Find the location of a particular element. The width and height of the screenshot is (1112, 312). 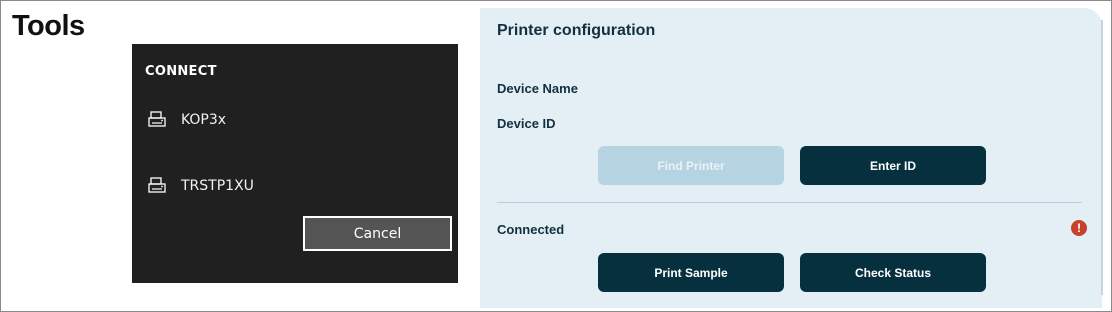

page-title: Tools is located at coordinates (48, 26).